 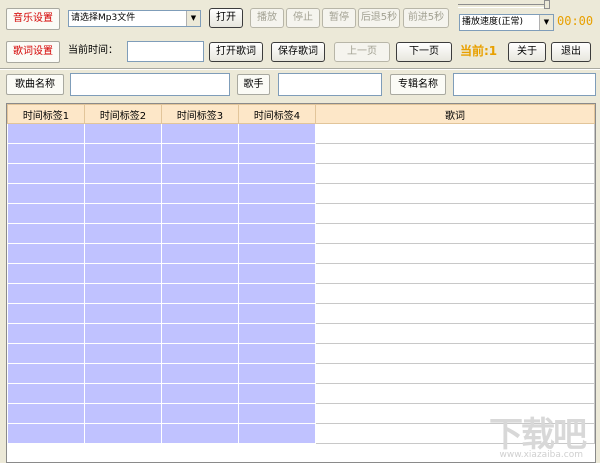 I want to click on save-lyric-button: 保存歌词, so click(x=298, y=52).